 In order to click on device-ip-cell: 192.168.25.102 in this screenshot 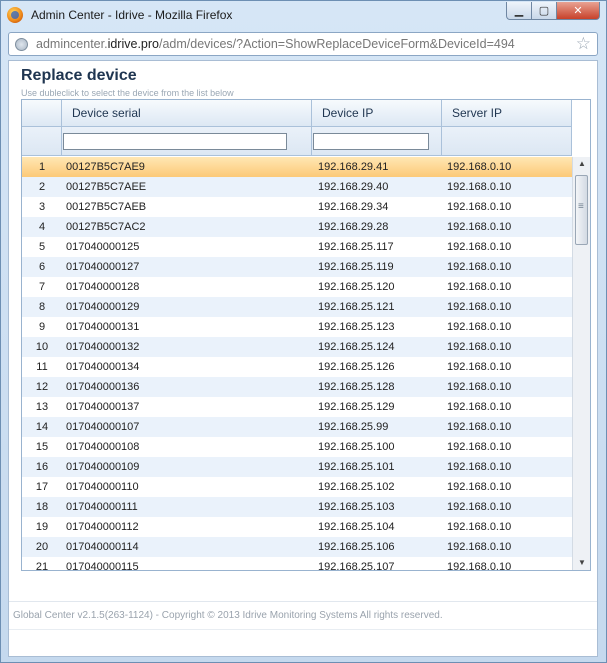, I will do `click(356, 487)`.